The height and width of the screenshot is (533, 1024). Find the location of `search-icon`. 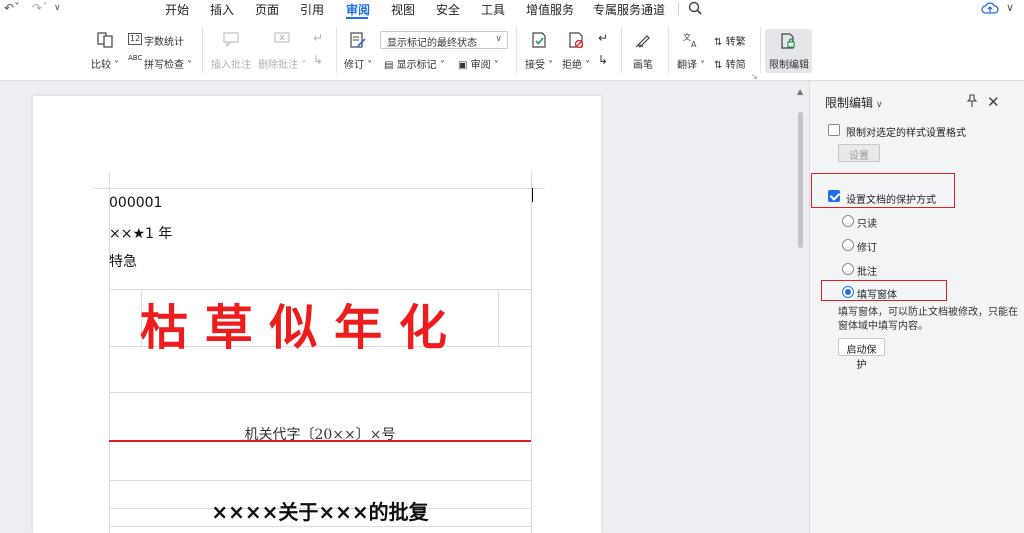

search-icon is located at coordinates (695, 8).